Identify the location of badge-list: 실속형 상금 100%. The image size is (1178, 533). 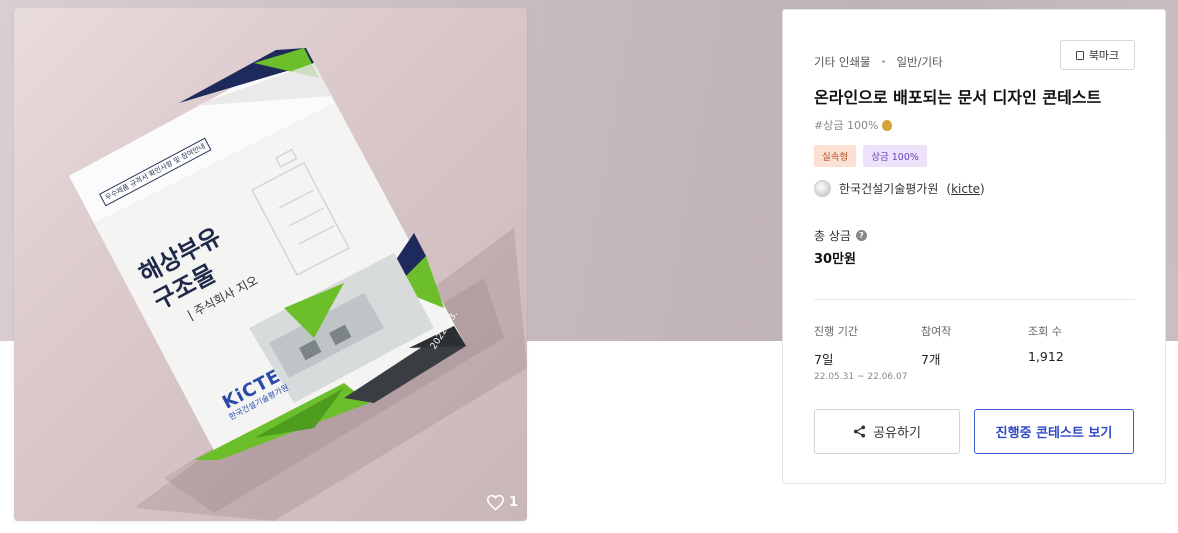
(870, 156).